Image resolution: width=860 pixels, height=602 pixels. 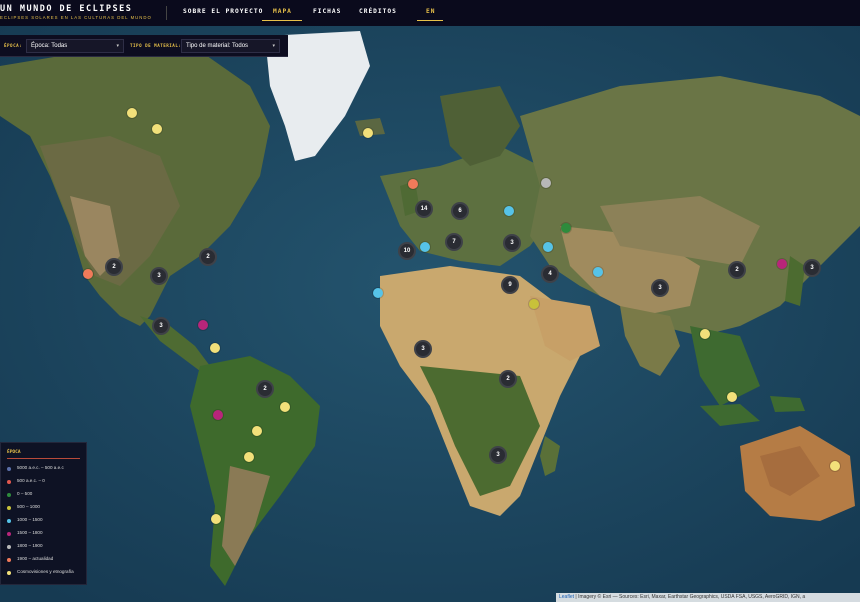 I want to click on legend-label: 500 – 1000, so click(x=28, y=506).